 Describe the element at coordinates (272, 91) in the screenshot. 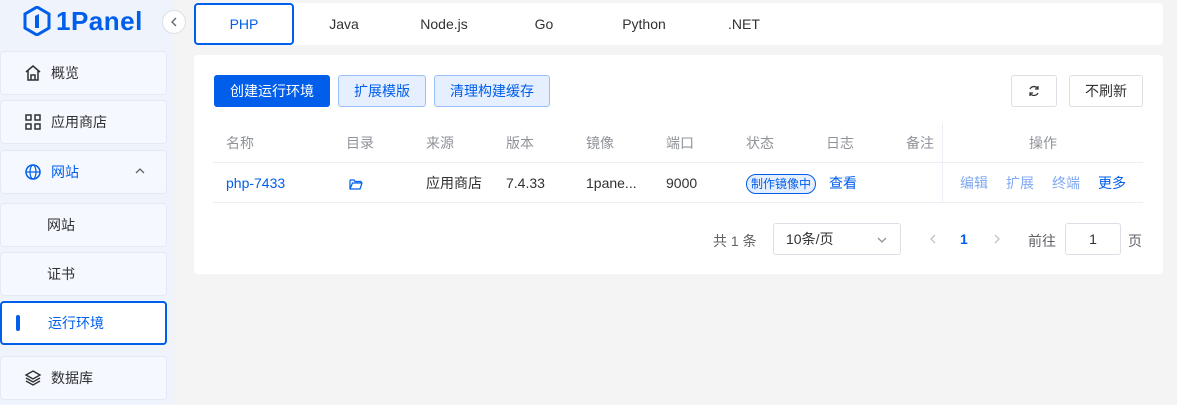

I see `create-runtime-button: 创建运行环境` at that location.